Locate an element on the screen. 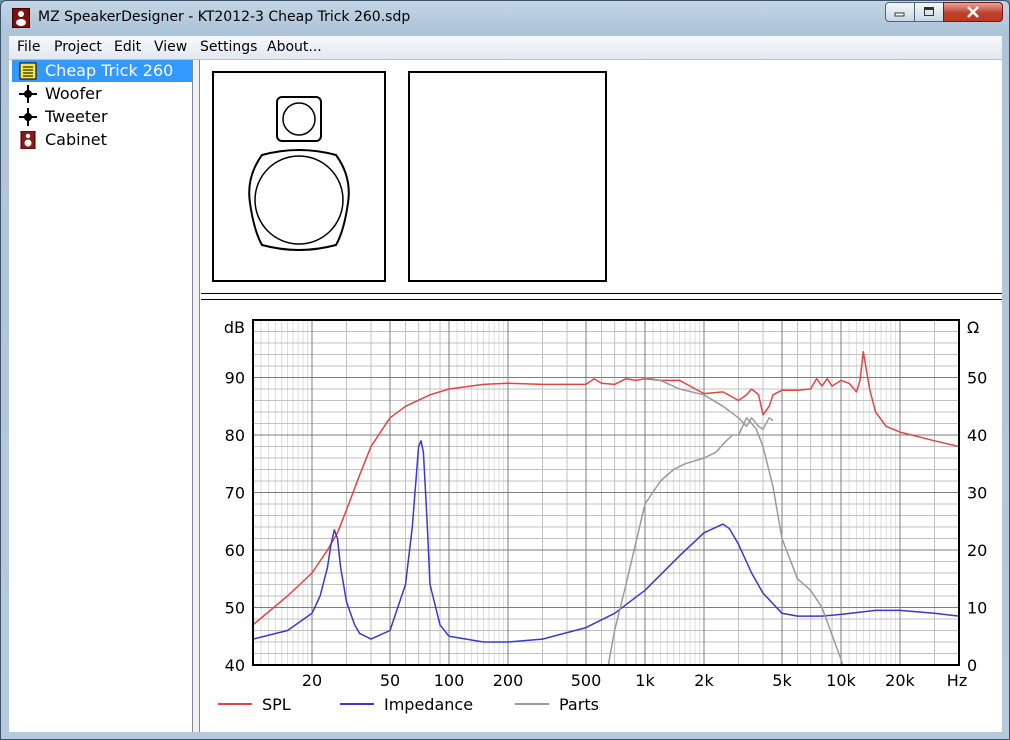 This screenshot has height=740, width=1010. tree-item-label: Cheap Trick 260 is located at coordinates (109, 70).